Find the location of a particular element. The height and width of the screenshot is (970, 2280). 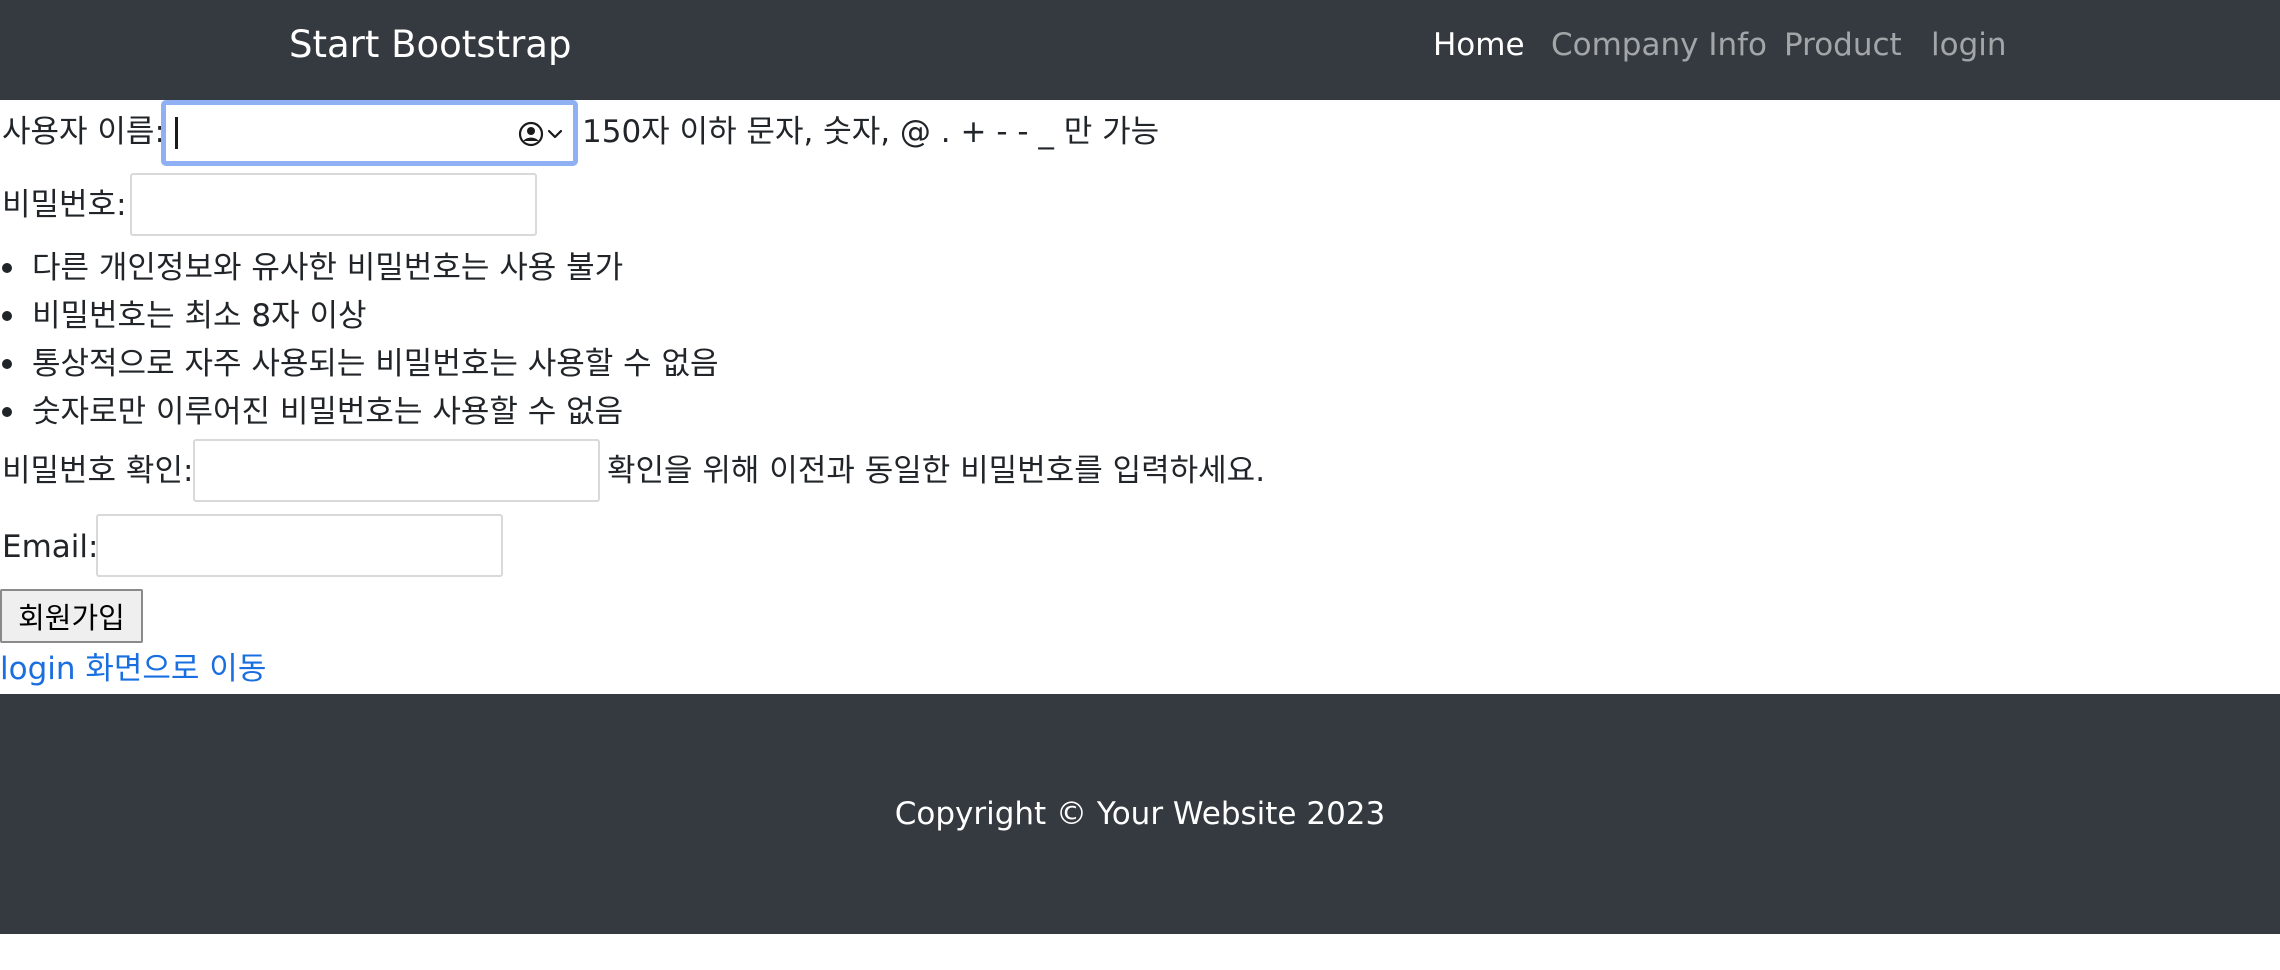

password-rule-text: 숫자로만 이루어진 비밀번호는 사용할 수 없음 is located at coordinates (328, 412).